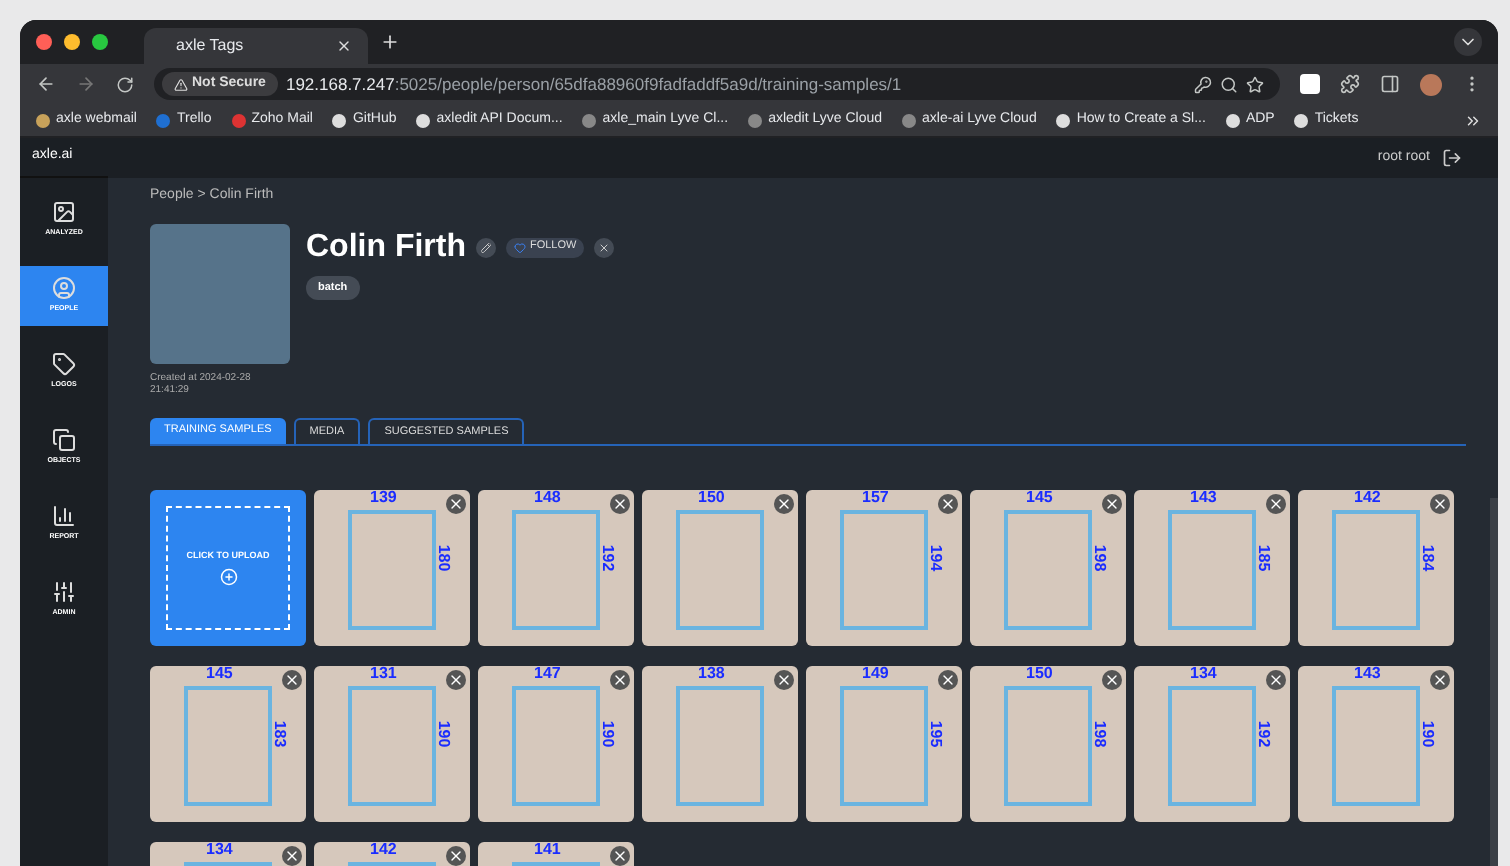 The image size is (1510, 866). I want to click on box-height-label: 195, so click(935, 734).